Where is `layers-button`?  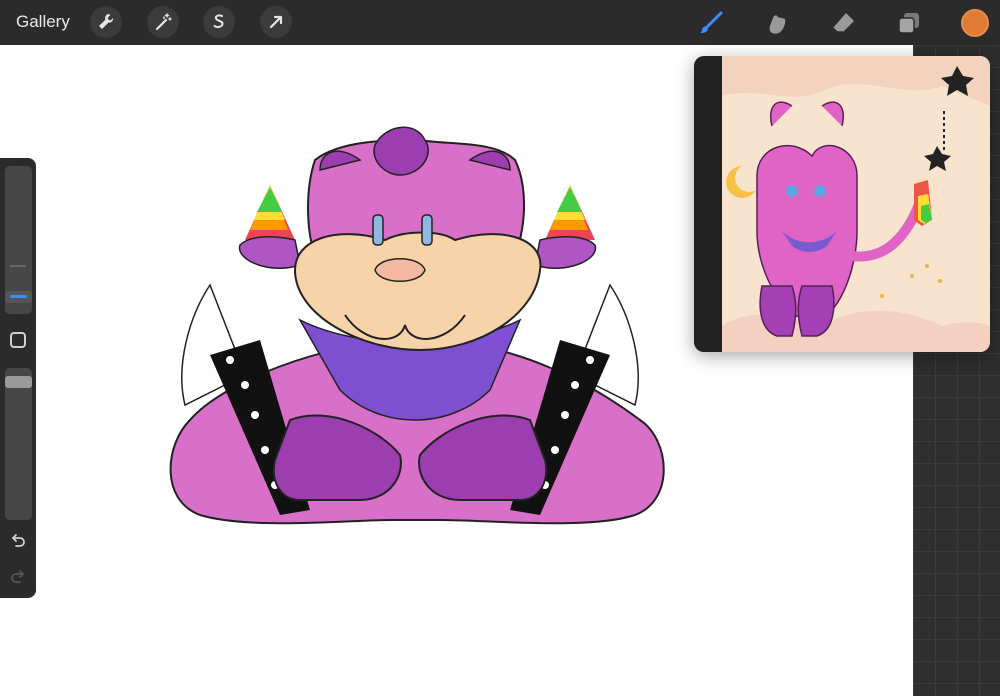
layers-button is located at coordinates (909, 23).